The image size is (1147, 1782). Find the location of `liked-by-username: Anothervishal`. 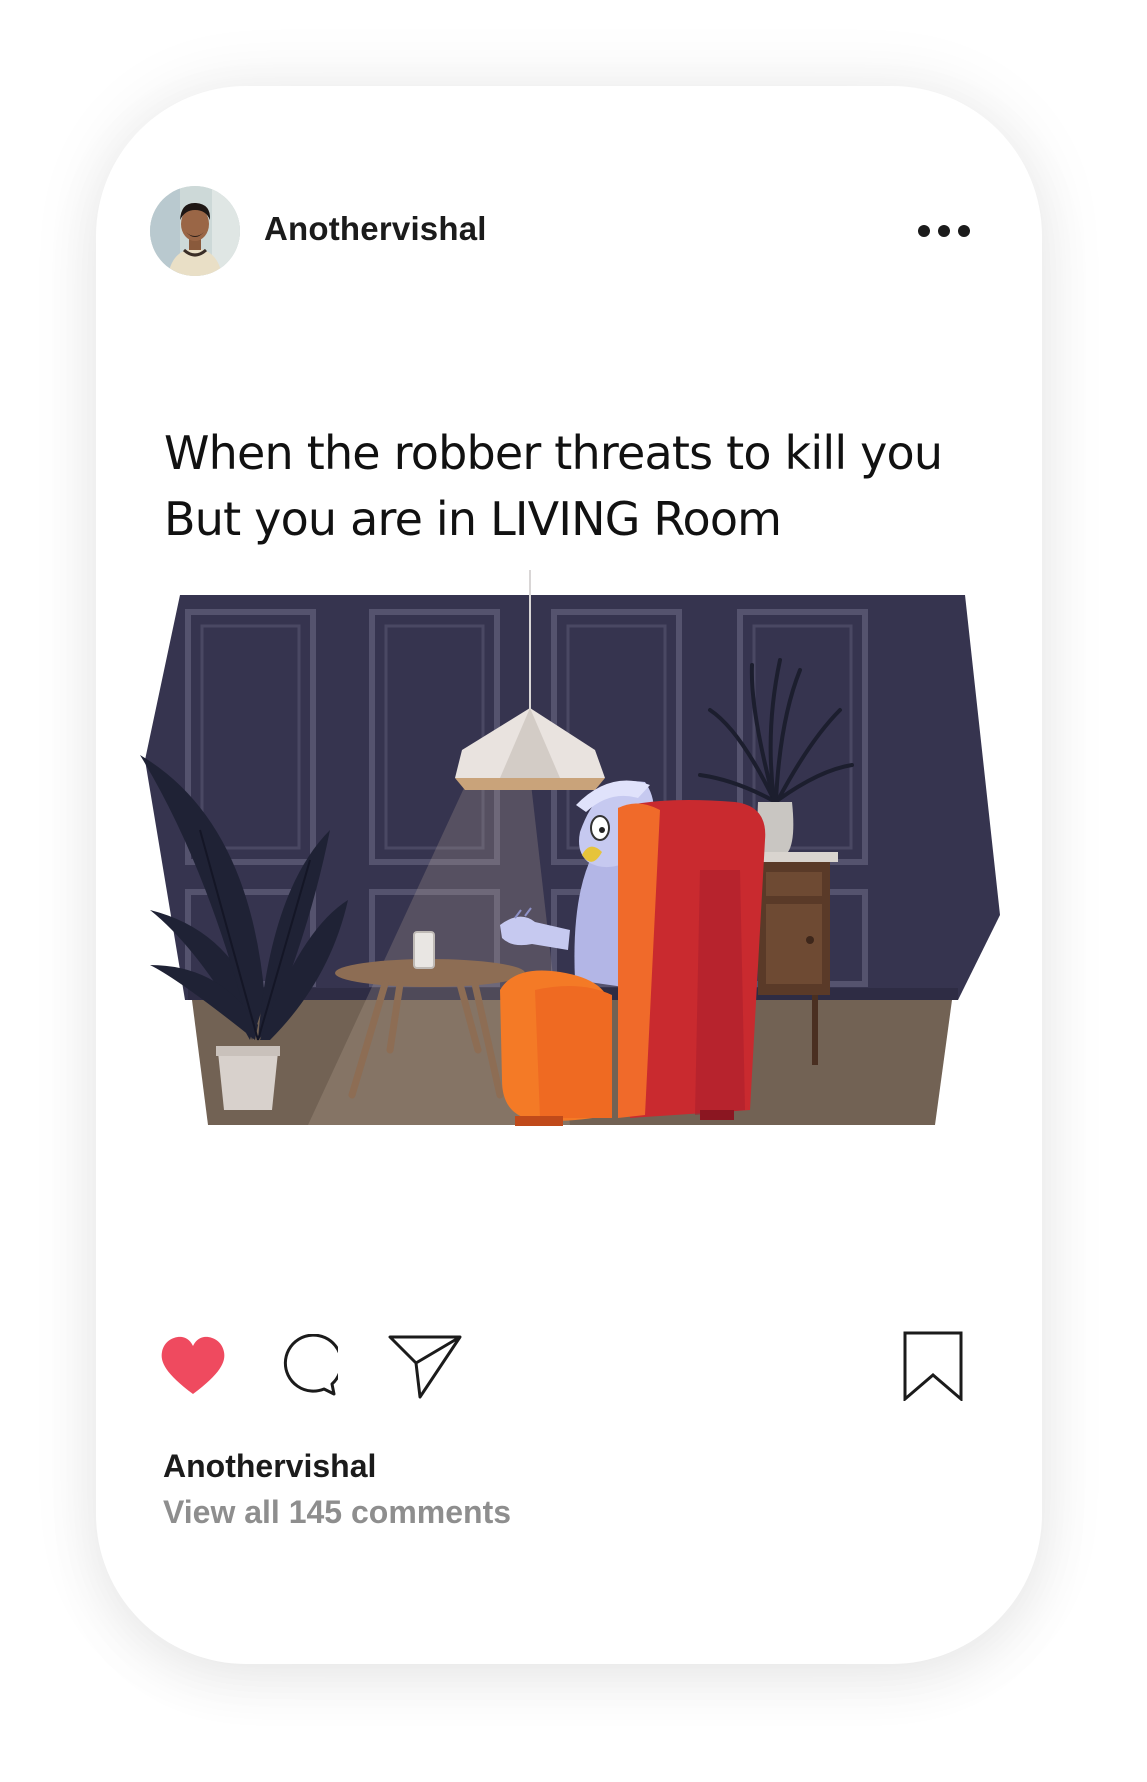

liked-by-username: Anothervishal is located at coordinates (269, 1466).